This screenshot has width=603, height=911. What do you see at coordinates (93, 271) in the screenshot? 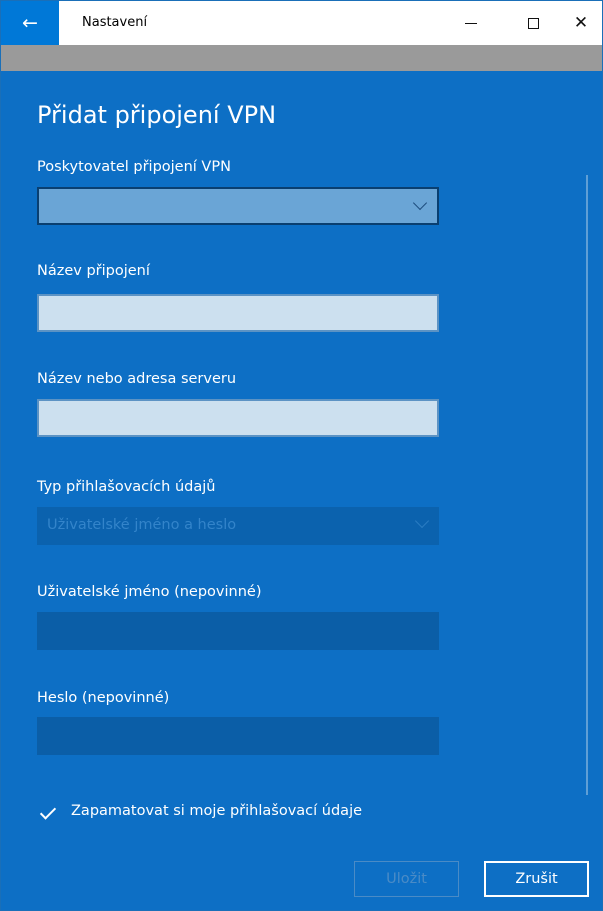
I see `connection-name-label: Název připojení` at bounding box center [93, 271].